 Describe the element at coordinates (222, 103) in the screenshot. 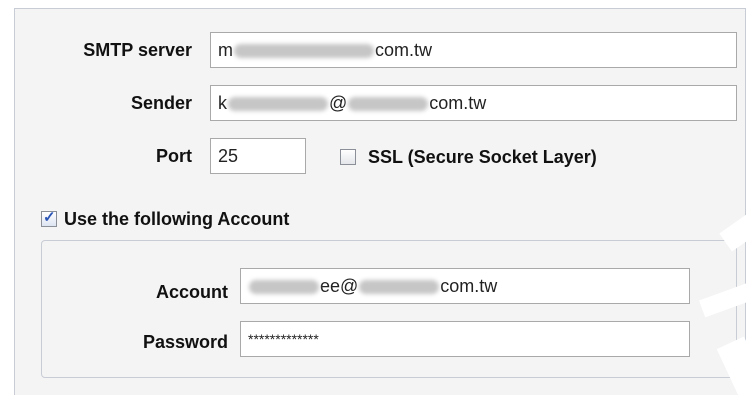

I see `sender-value-prefix: k` at that location.